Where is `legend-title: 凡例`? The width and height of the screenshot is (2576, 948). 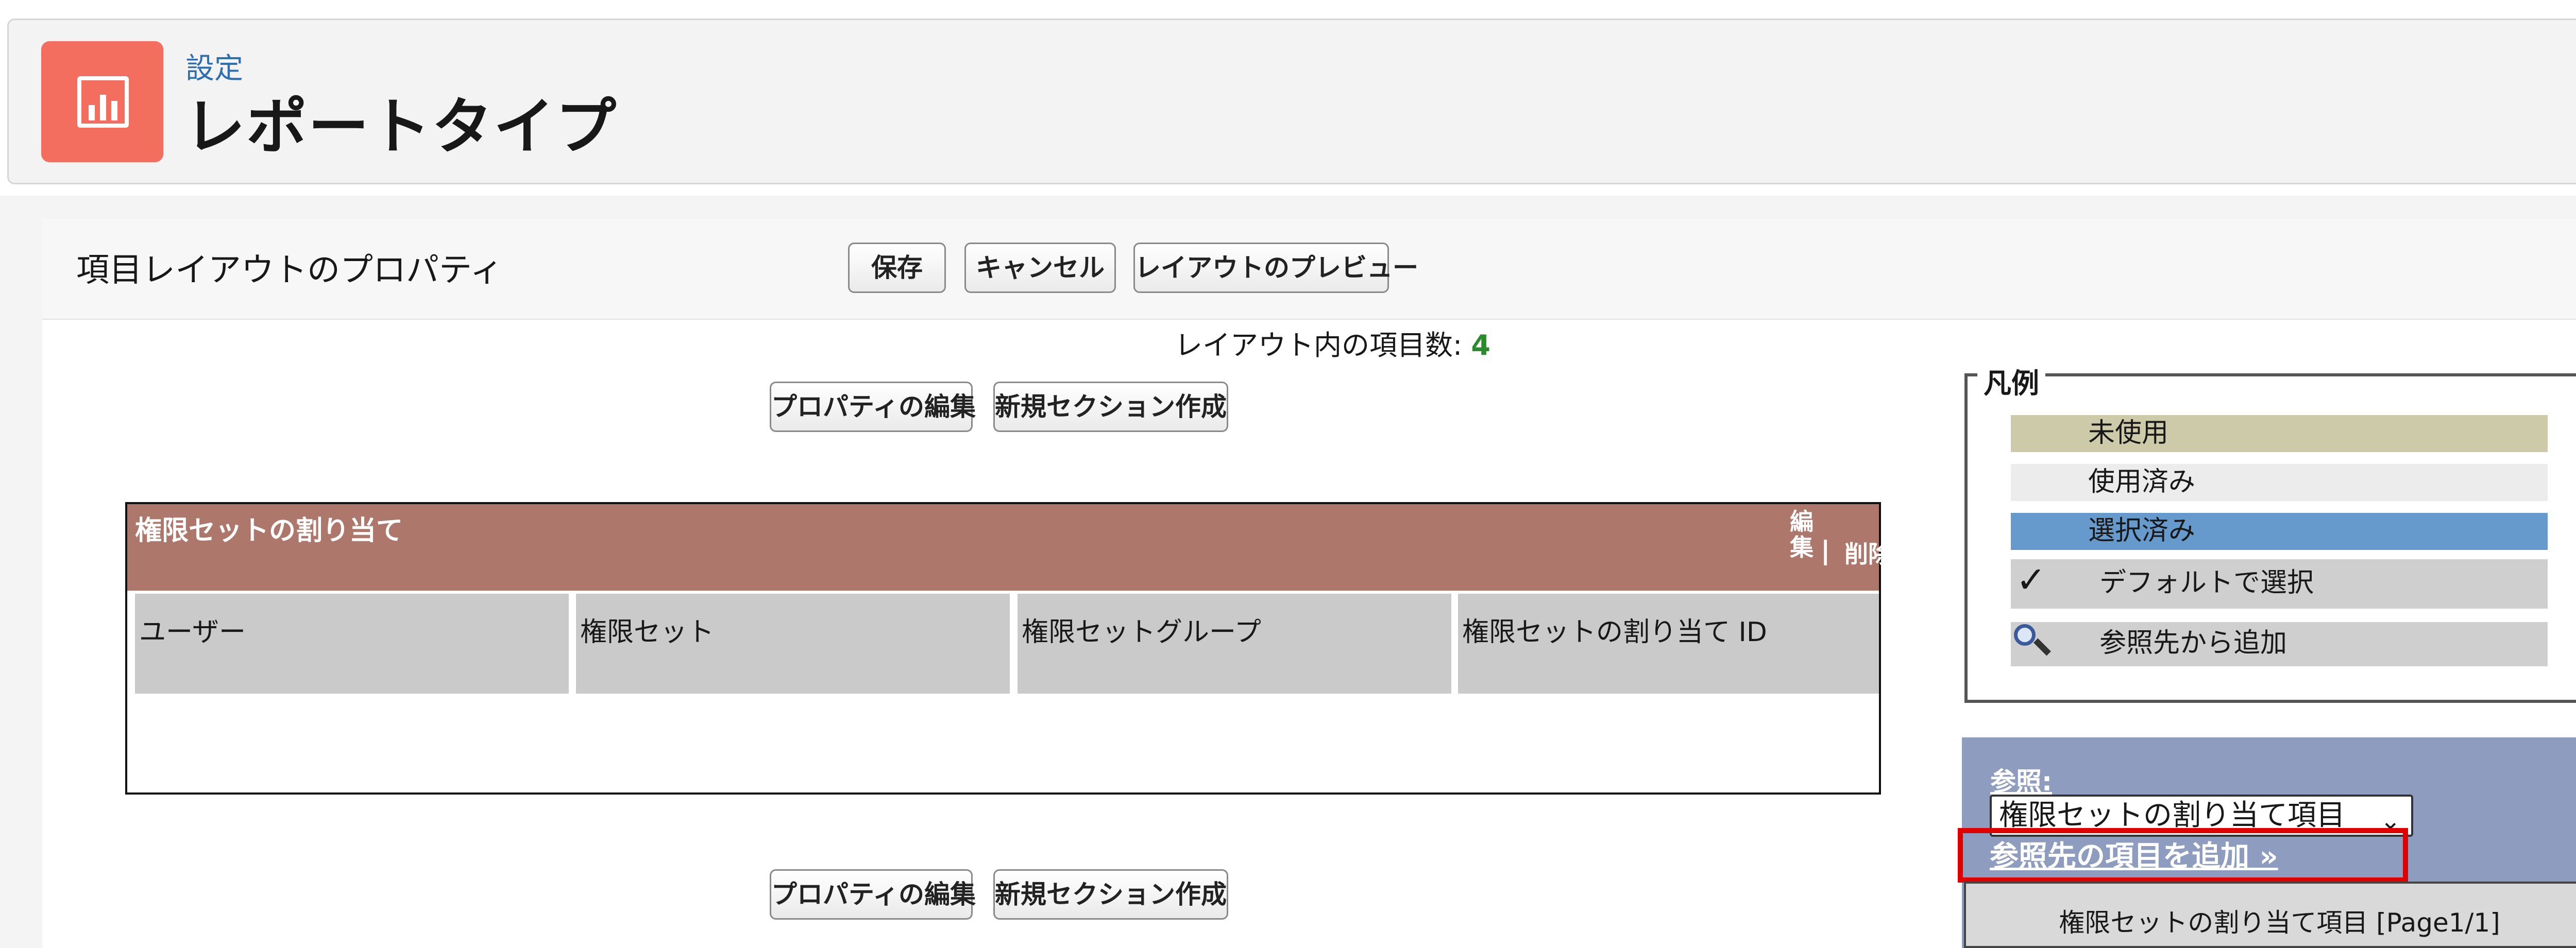 legend-title: 凡例 is located at coordinates (2011, 380).